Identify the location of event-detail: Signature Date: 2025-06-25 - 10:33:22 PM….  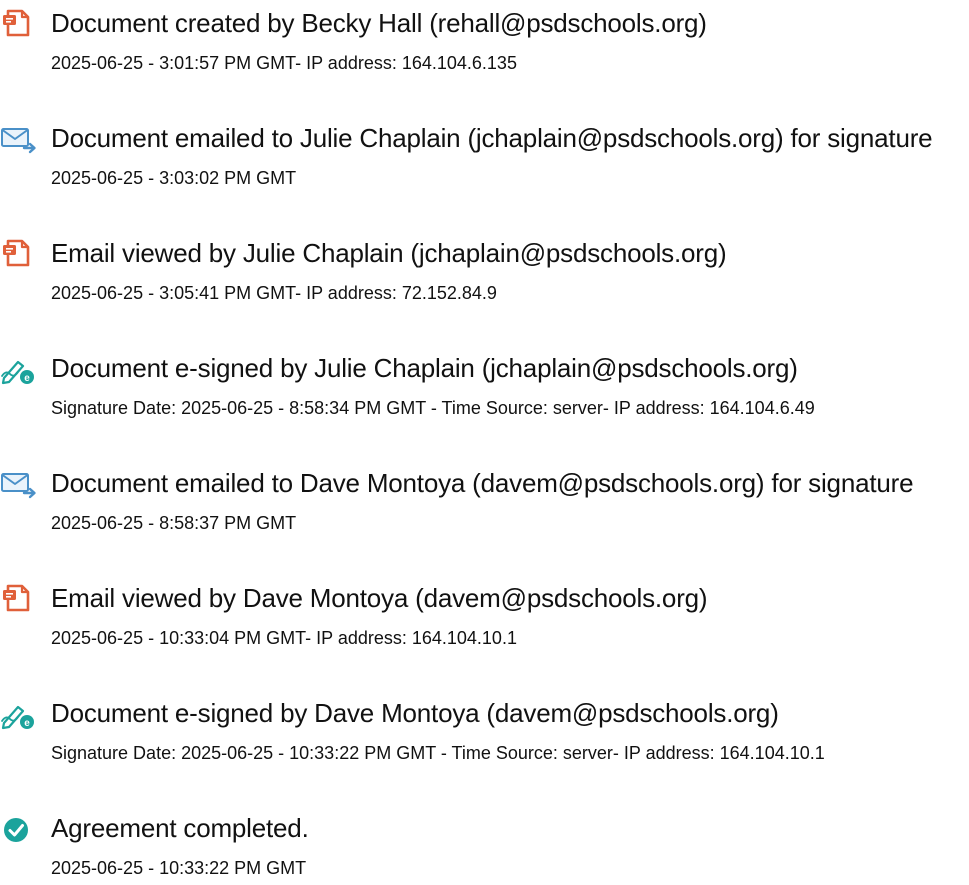
(438, 753).